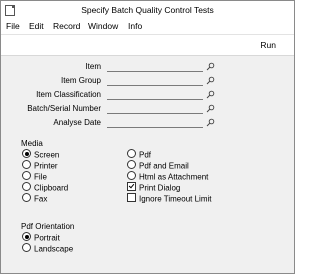  Describe the element at coordinates (135, 26) in the screenshot. I see `menu-info: Info` at that location.